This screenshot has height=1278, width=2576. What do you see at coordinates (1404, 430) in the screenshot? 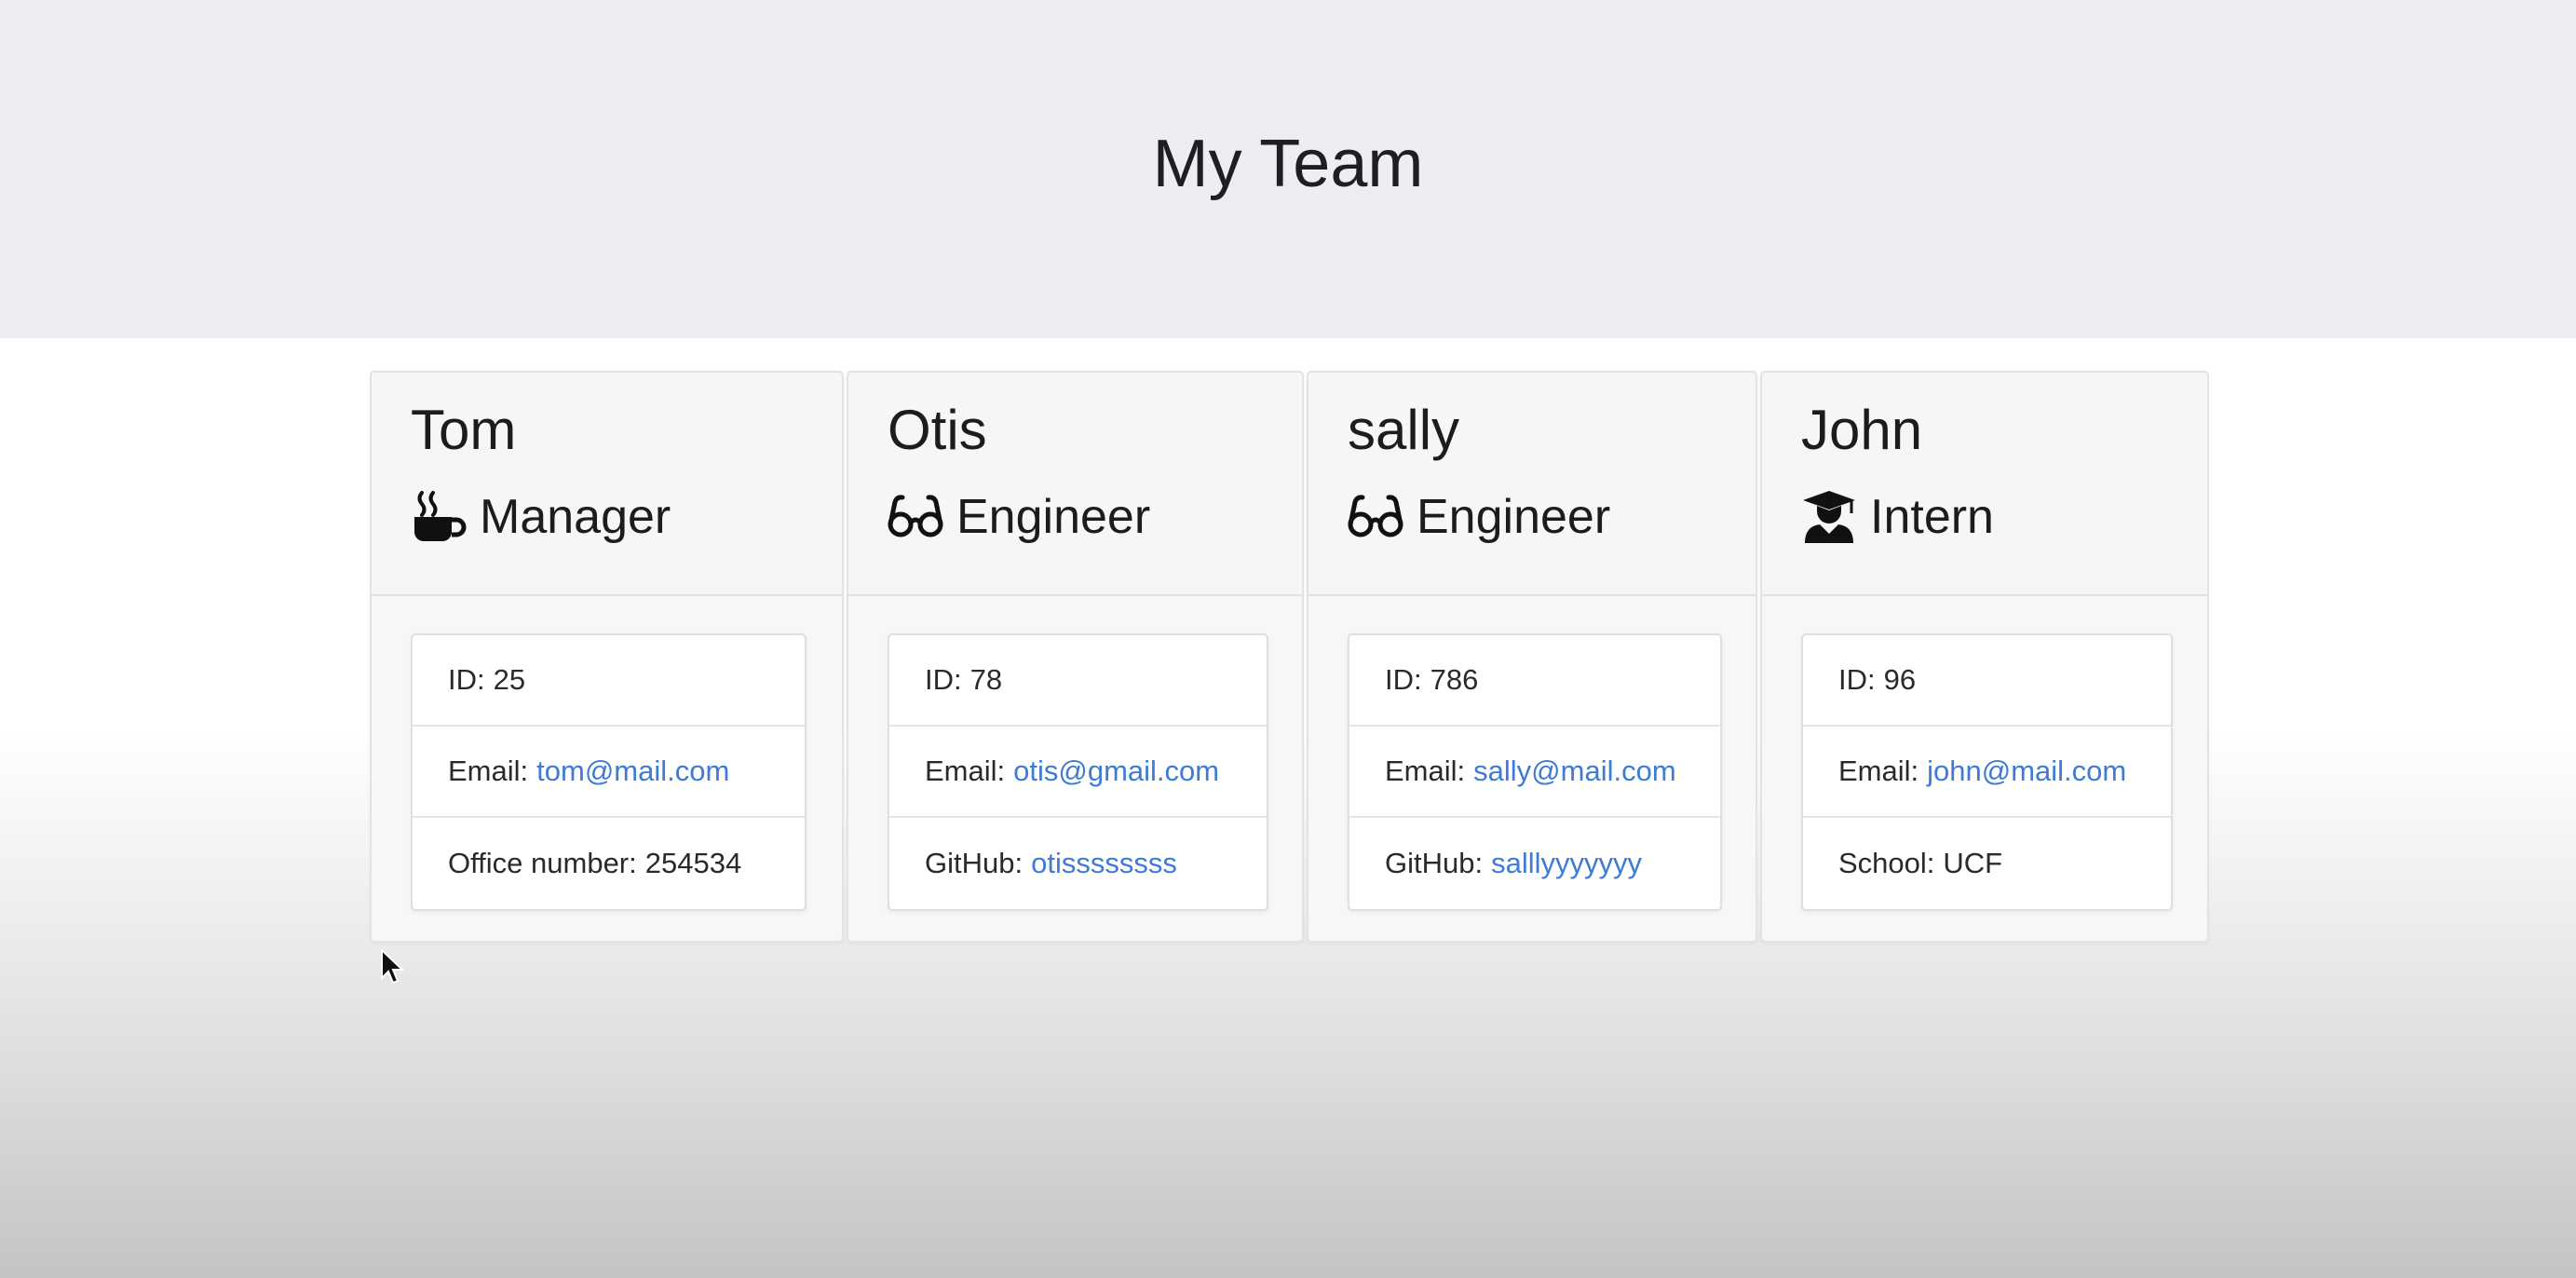
I see `employee-name: sally` at bounding box center [1404, 430].